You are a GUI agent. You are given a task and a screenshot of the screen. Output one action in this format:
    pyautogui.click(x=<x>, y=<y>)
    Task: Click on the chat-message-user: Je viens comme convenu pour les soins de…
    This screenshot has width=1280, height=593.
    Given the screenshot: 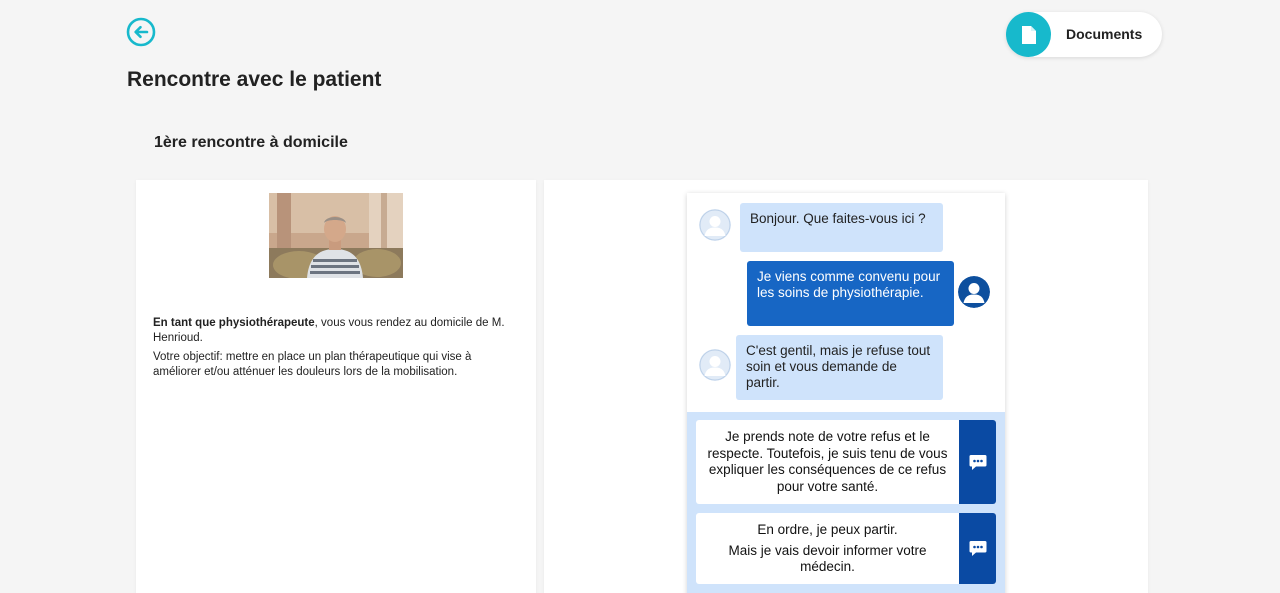 What is the action you would take?
    pyautogui.click(x=850, y=293)
    